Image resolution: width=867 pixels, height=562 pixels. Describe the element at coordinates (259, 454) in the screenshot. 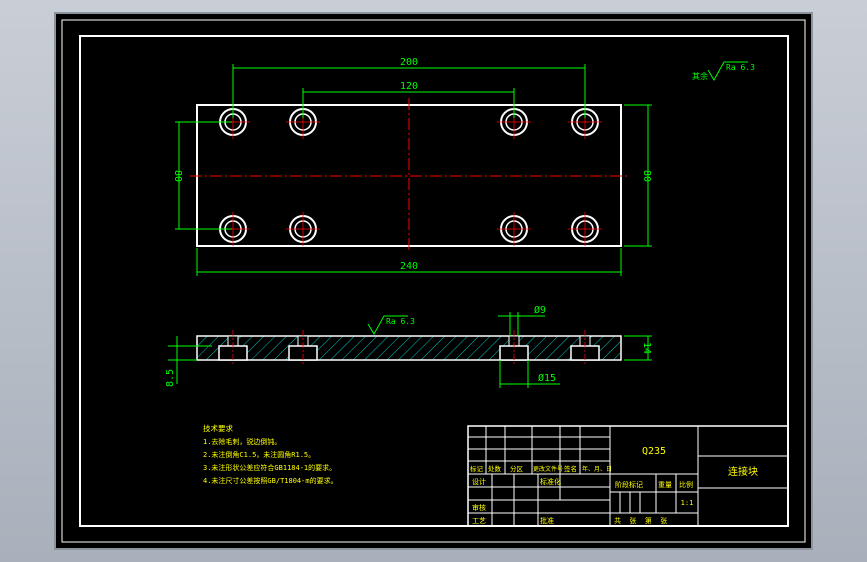

I see `tech-note-line: 2.未注倒角C1.5，未注圆角R1.5。` at that location.